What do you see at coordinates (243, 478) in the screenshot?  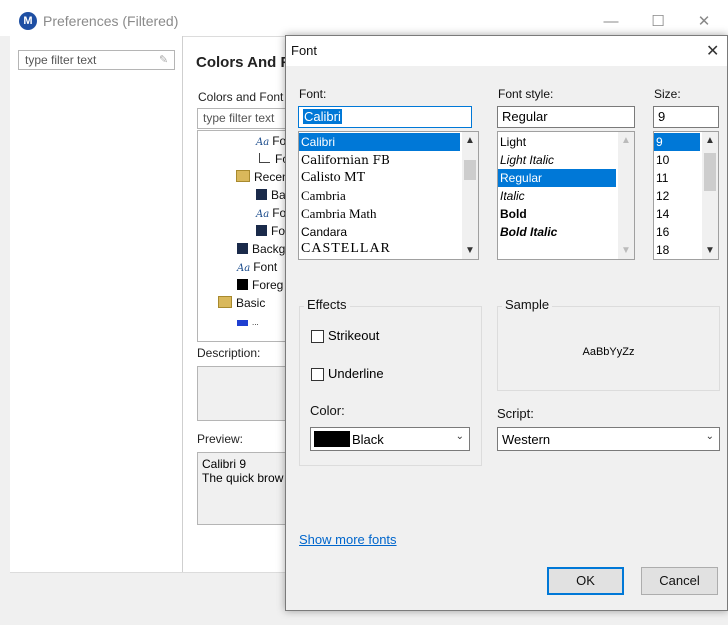 I see `preview-line: The quick brow` at bounding box center [243, 478].